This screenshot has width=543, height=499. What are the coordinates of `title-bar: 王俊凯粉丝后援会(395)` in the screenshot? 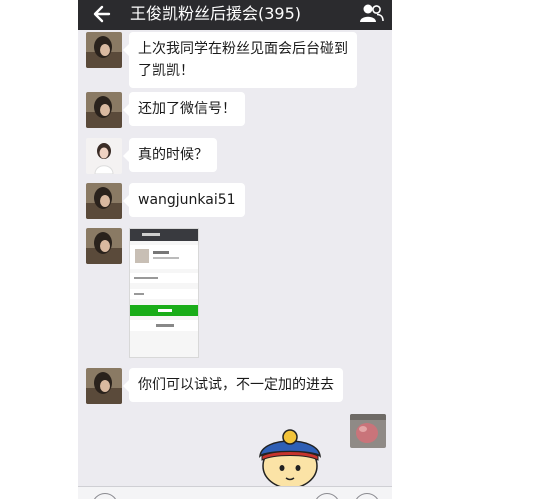 It's located at (235, 15).